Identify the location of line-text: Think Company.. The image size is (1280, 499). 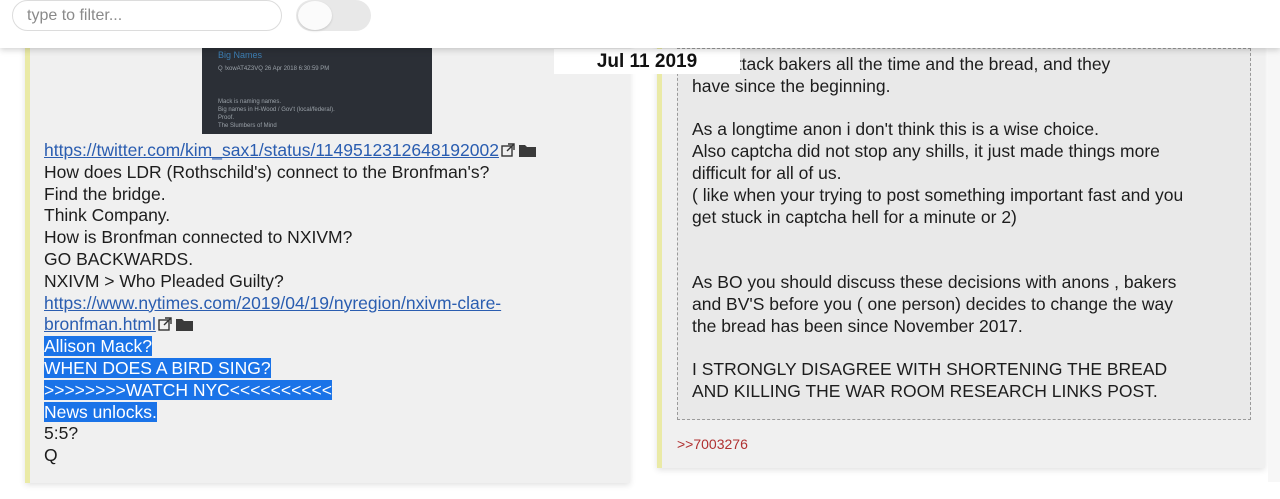
(107, 215).